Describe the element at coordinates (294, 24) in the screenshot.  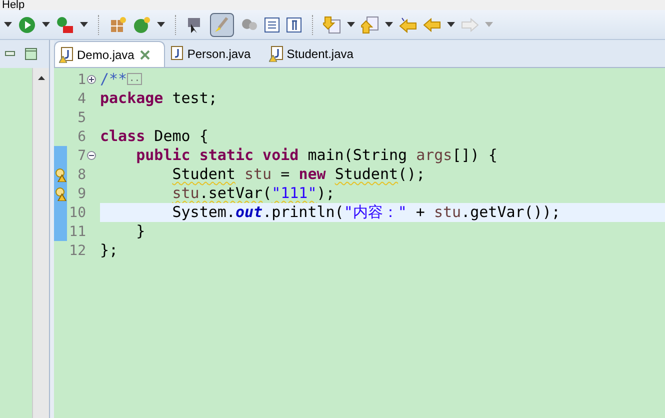
I see `pilcrow-icon` at that location.